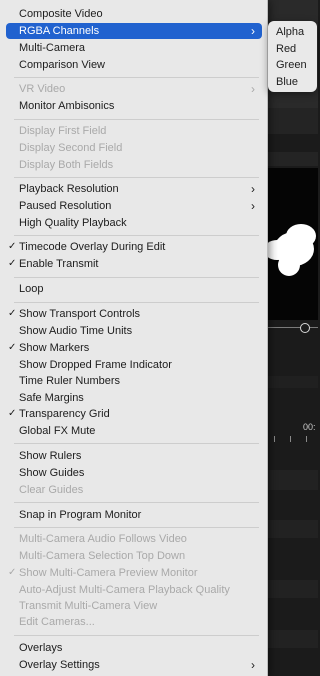 The height and width of the screenshot is (676, 320). What do you see at coordinates (63, 131) in the screenshot?
I see `menu-item-display-first-field: Display First Field` at bounding box center [63, 131].